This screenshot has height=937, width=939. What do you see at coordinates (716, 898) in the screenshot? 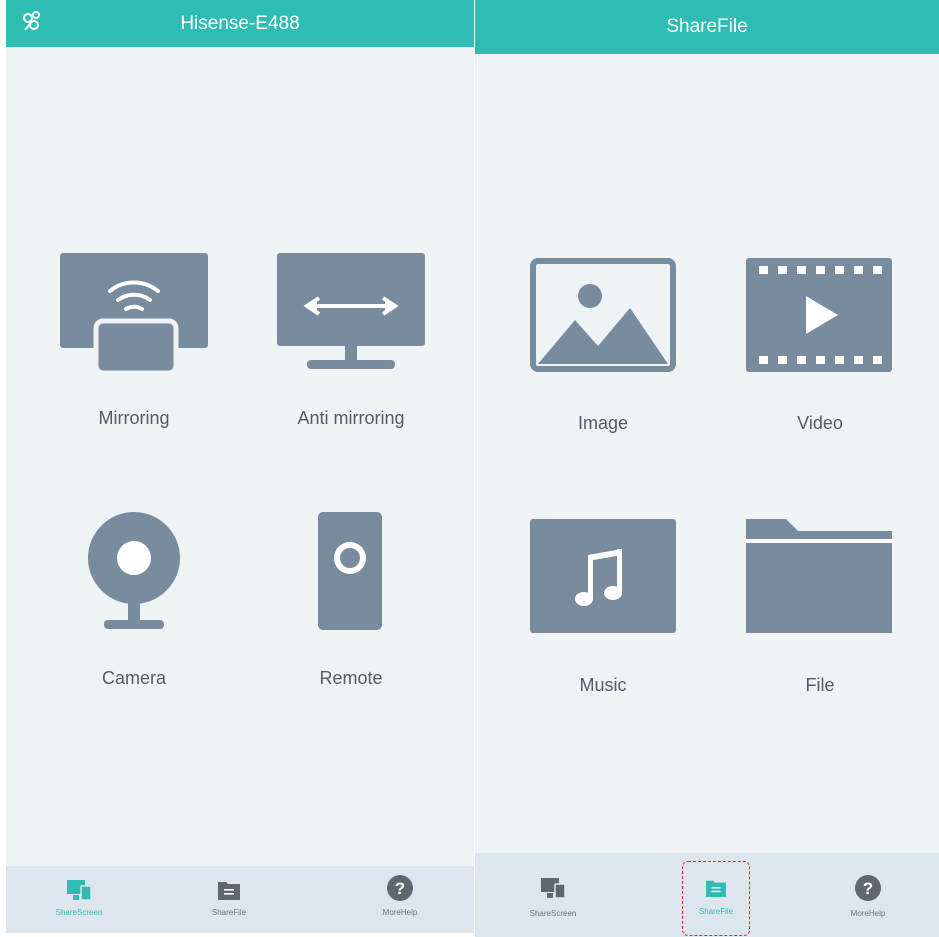
I see `highlight-box` at bounding box center [716, 898].